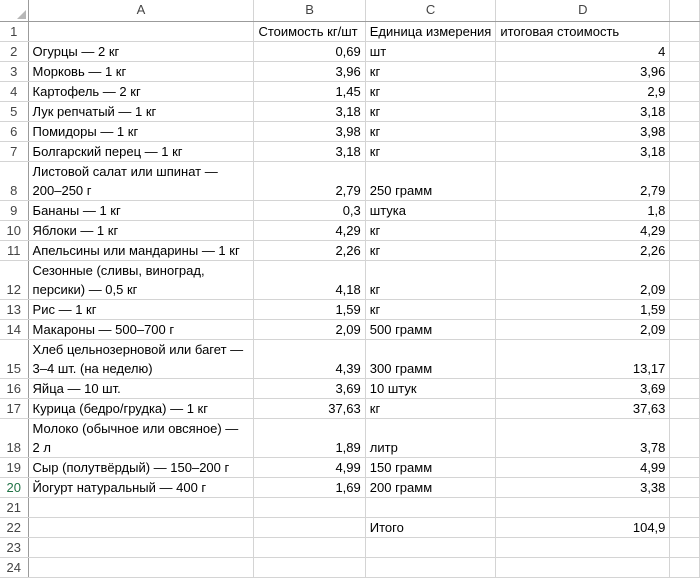 This screenshot has width=700, height=578. I want to click on cell-d1: итоговая стоимость, so click(583, 31).